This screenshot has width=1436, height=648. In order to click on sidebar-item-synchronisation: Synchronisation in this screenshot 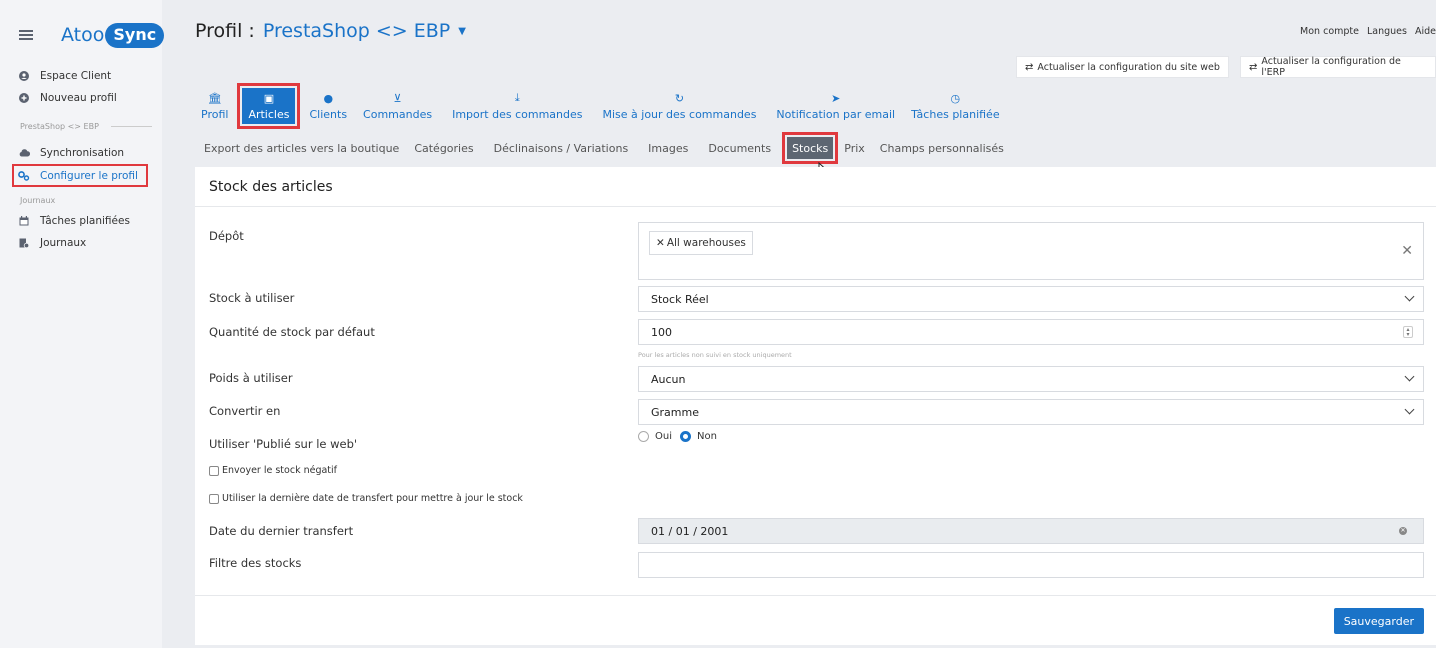, I will do `click(83, 152)`.